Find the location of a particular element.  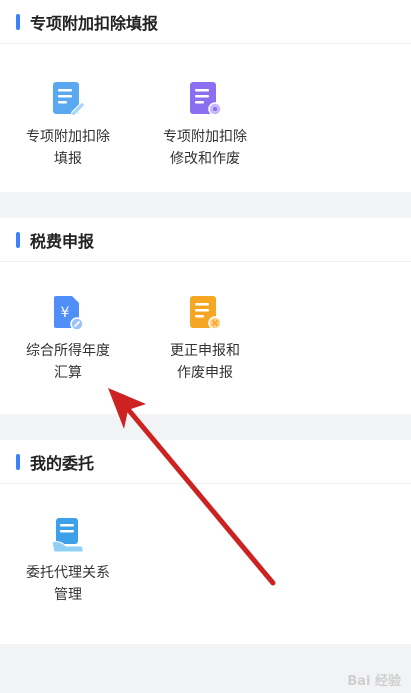

item-label-line1: 委托代理关系 is located at coordinates (68, 573).